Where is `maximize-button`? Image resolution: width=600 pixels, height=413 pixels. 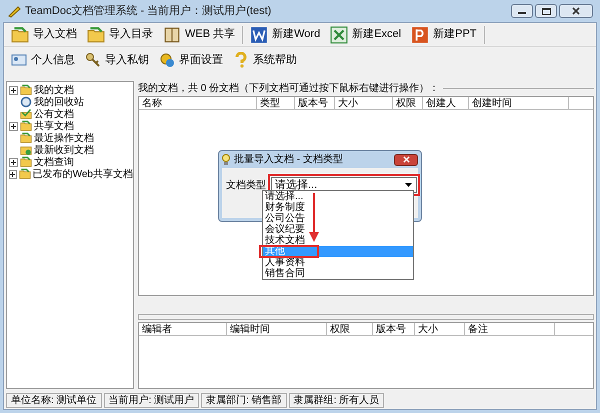 maximize-button is located at coordinates (546, 11).